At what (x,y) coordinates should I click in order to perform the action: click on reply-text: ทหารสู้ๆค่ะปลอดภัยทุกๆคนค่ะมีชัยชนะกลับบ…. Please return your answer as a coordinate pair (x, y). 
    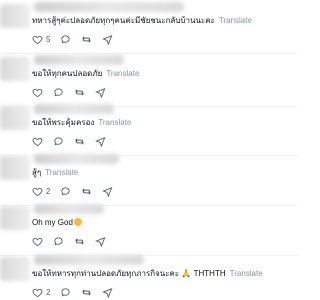
    Looking at the image, I should click on (142, 20).